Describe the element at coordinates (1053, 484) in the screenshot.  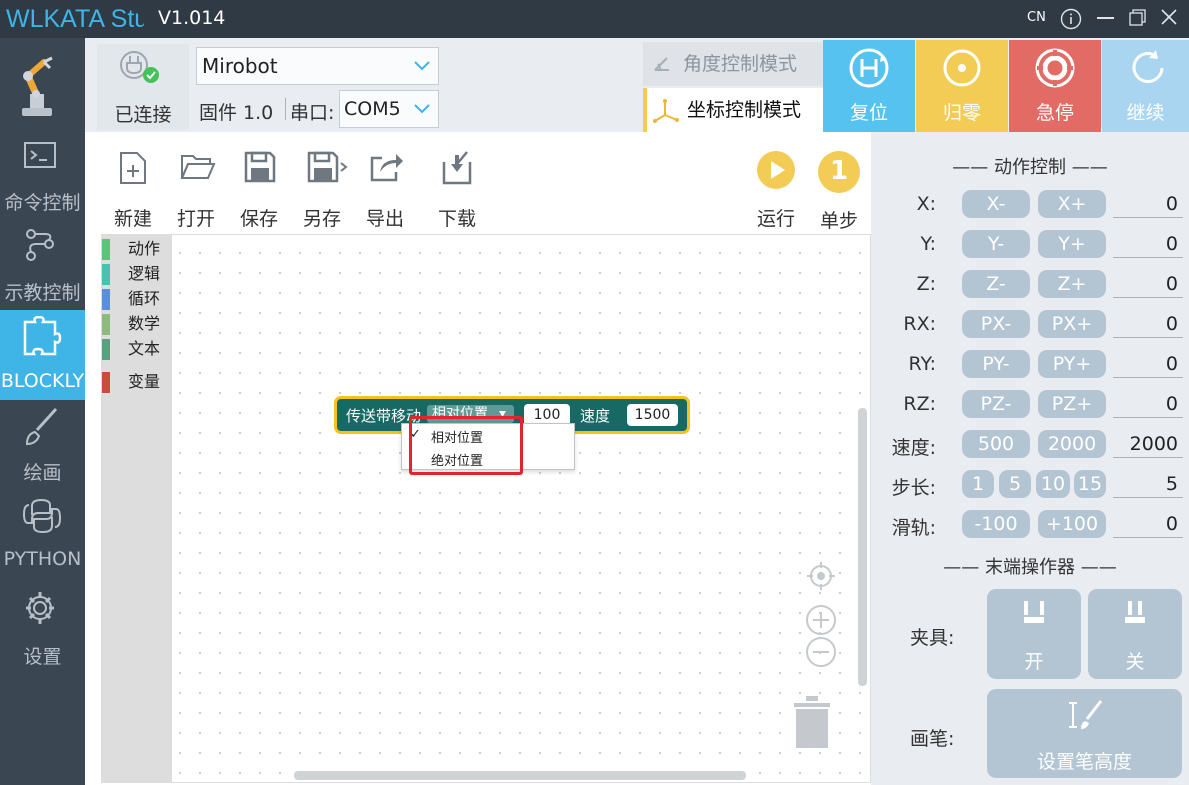
I see `step-10-button: 10` at that location.